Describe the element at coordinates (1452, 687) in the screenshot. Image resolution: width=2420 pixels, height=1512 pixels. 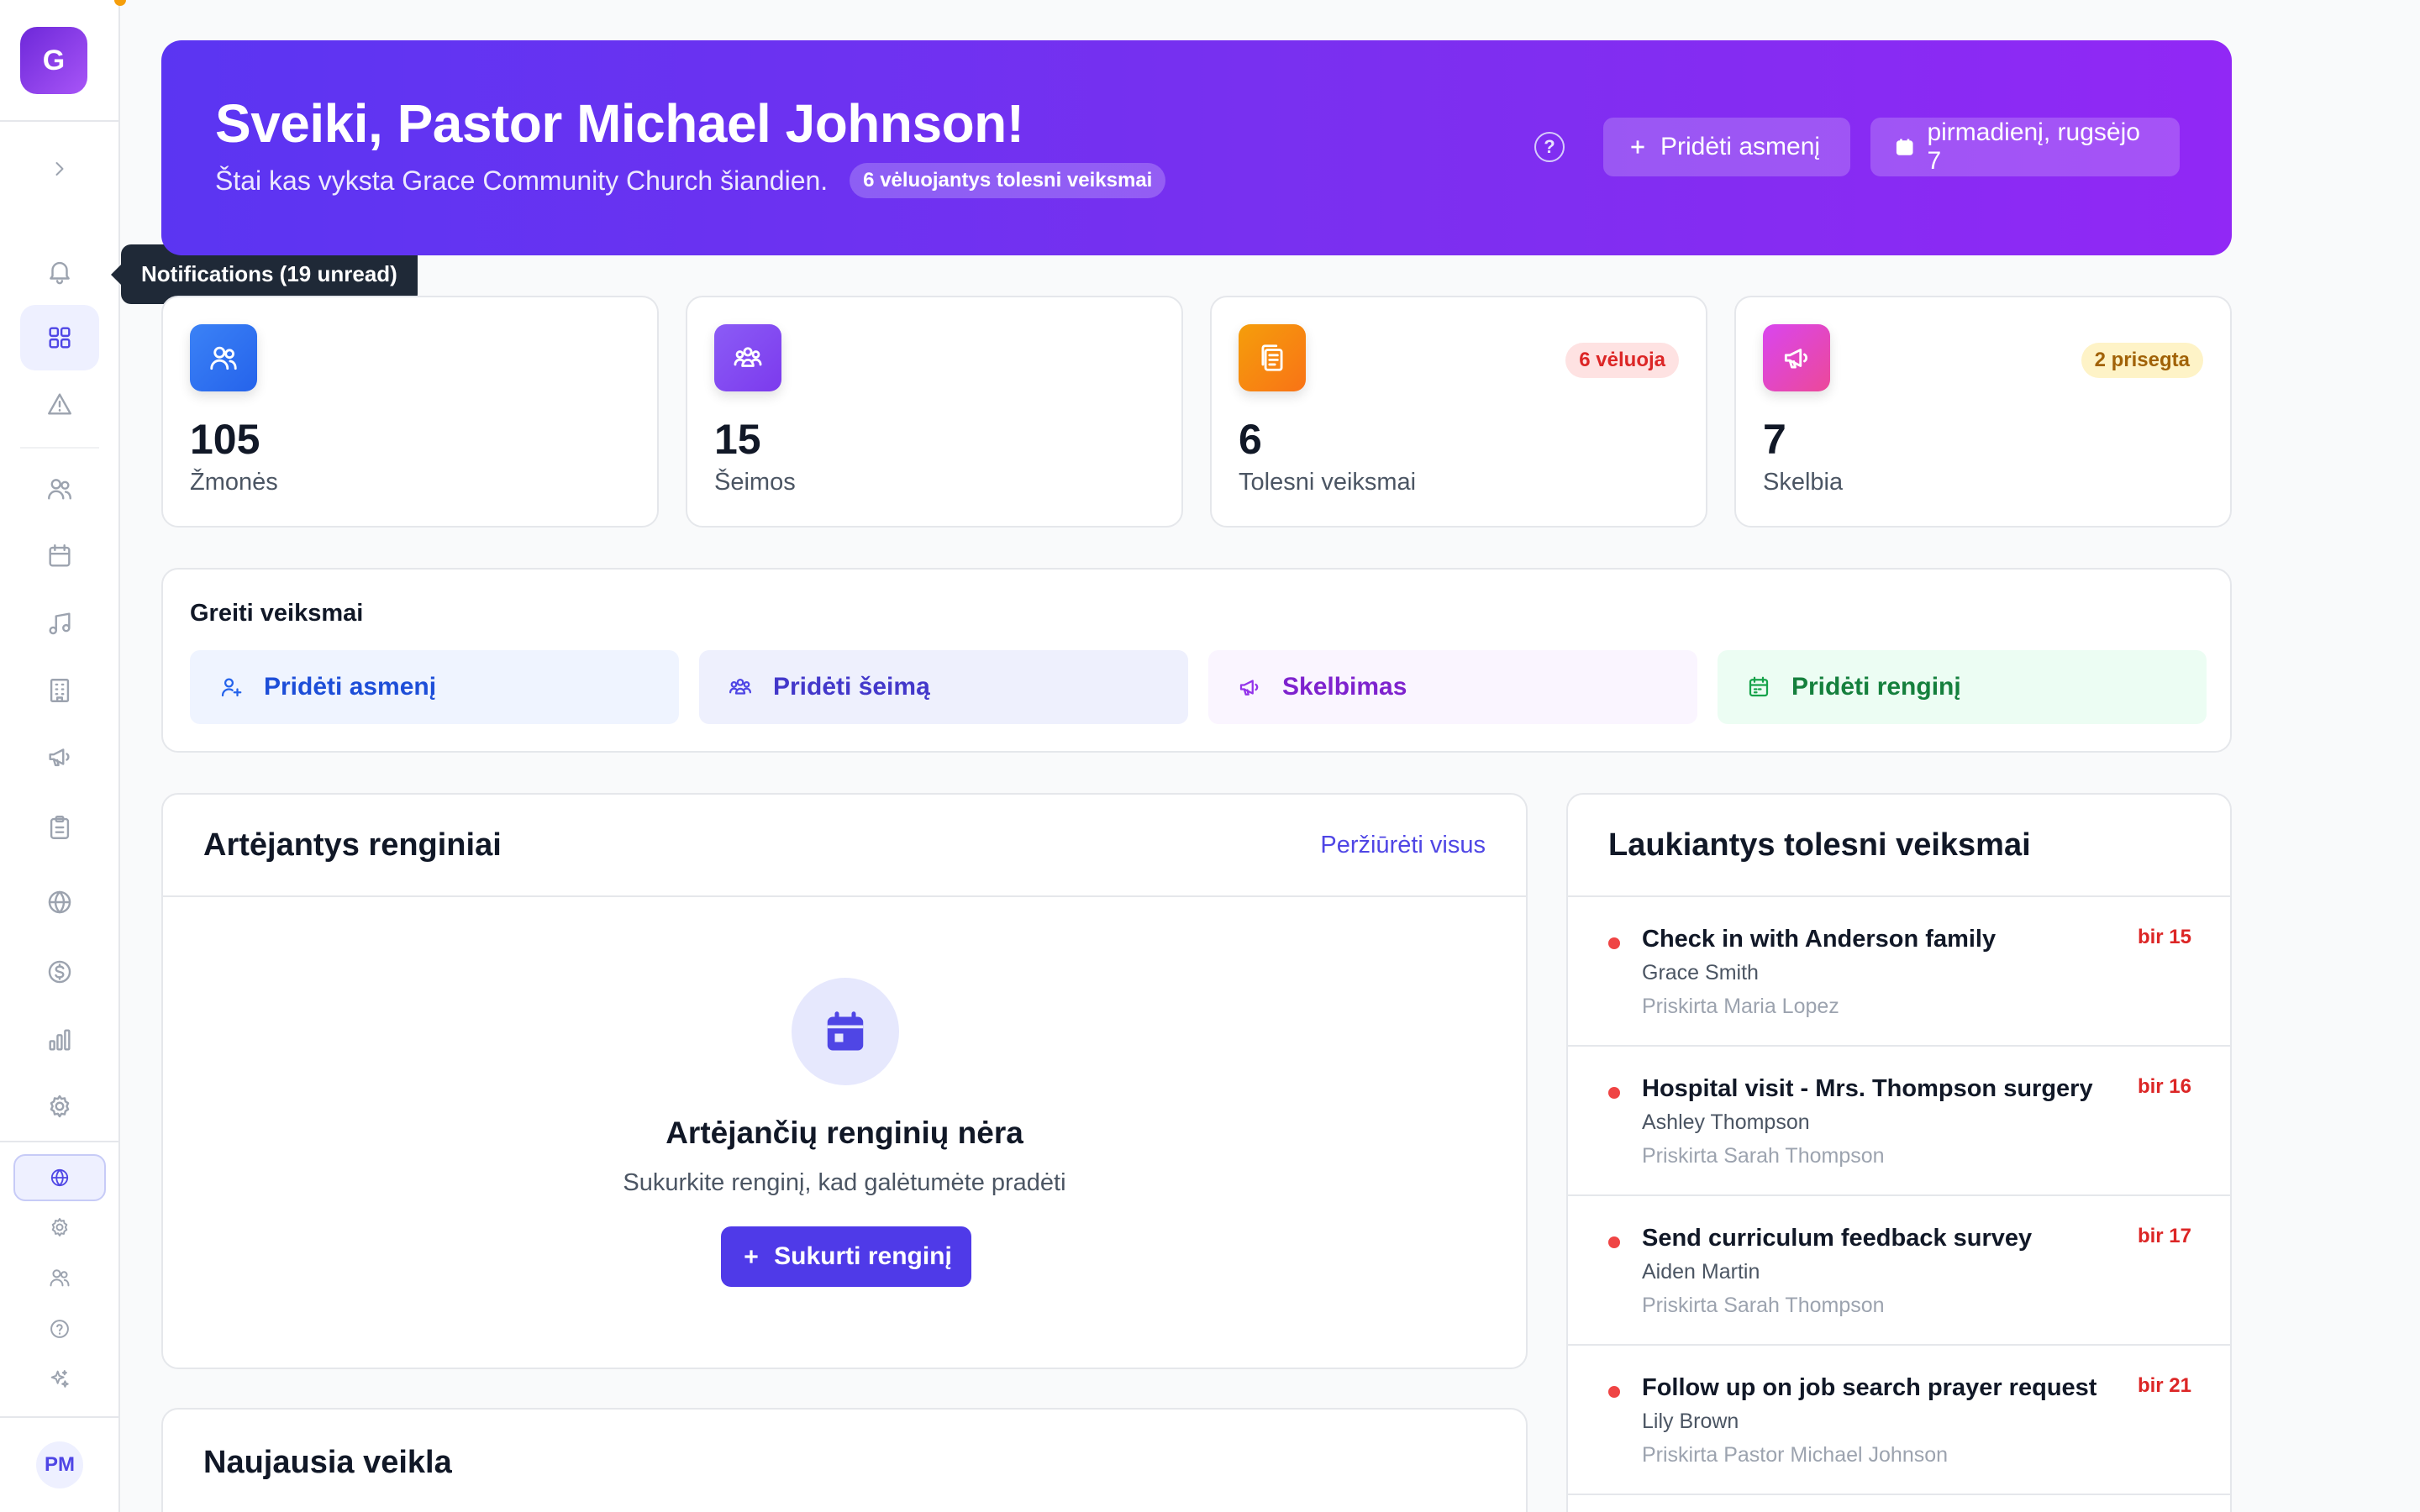
I see `quick-announcement-button: Skelbimas` at that location.